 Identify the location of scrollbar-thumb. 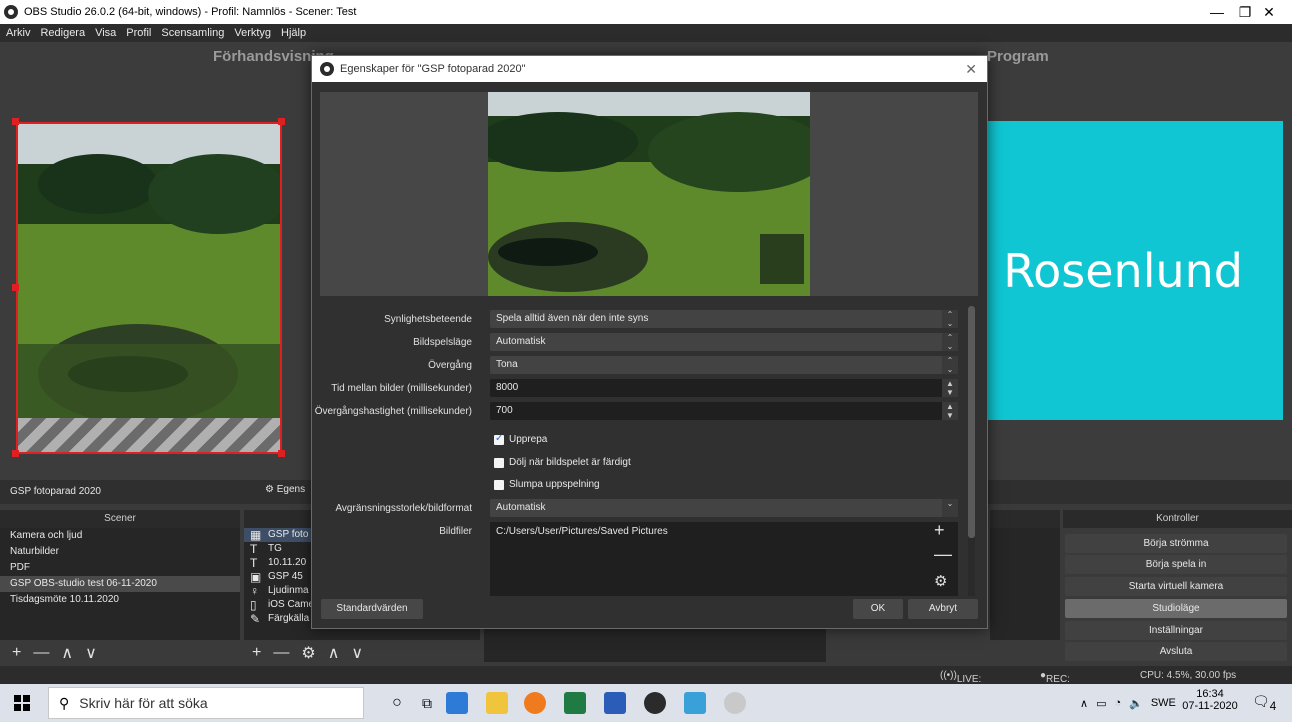
(971, 422).